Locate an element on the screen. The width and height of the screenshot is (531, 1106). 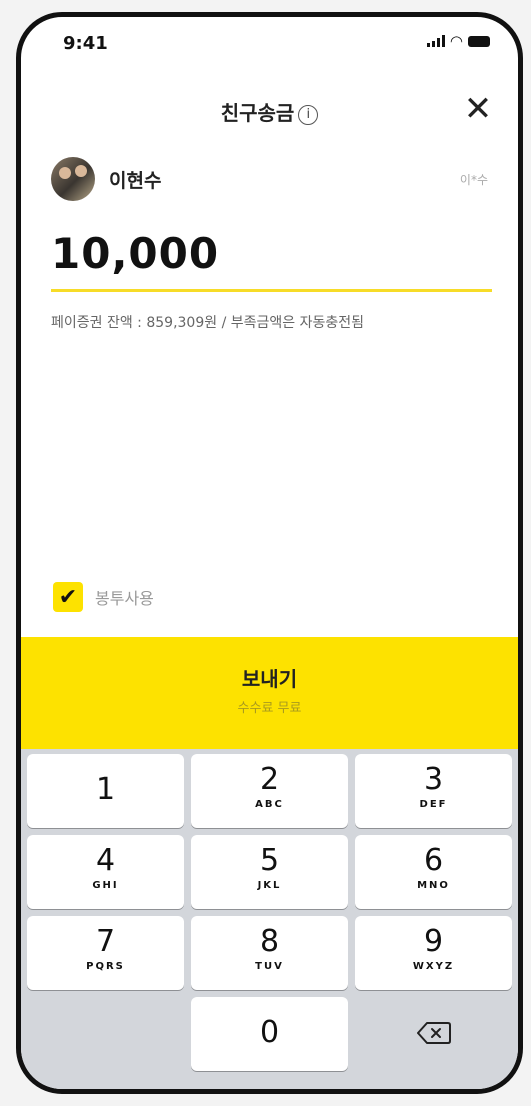
envelope-toggle: ✔ 봉투사용 is located at coordinates (103, 597).